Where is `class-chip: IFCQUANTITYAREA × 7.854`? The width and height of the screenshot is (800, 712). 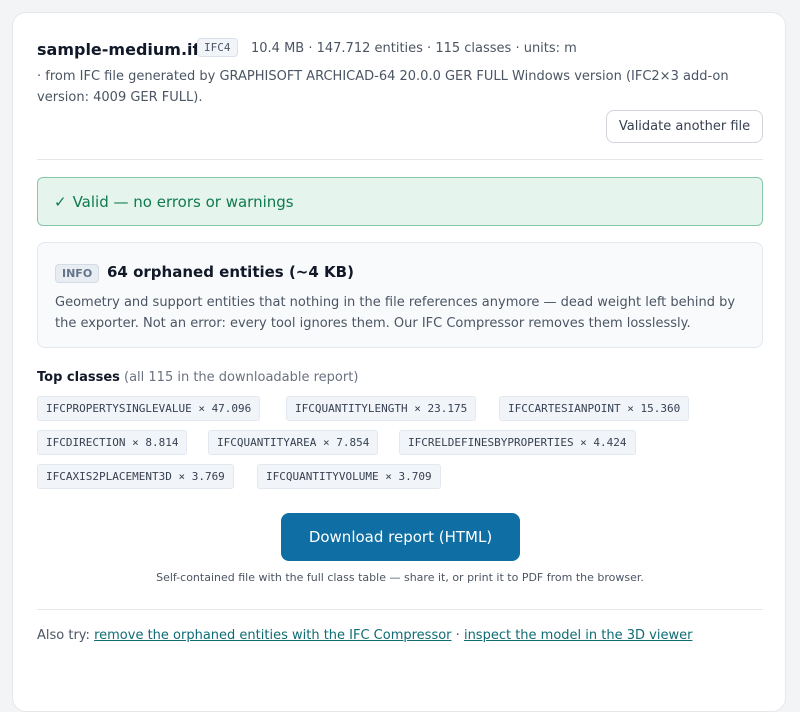 class-chip: IFCQUANTITYAREA × 7.854 is located at coordinates (293, 442).